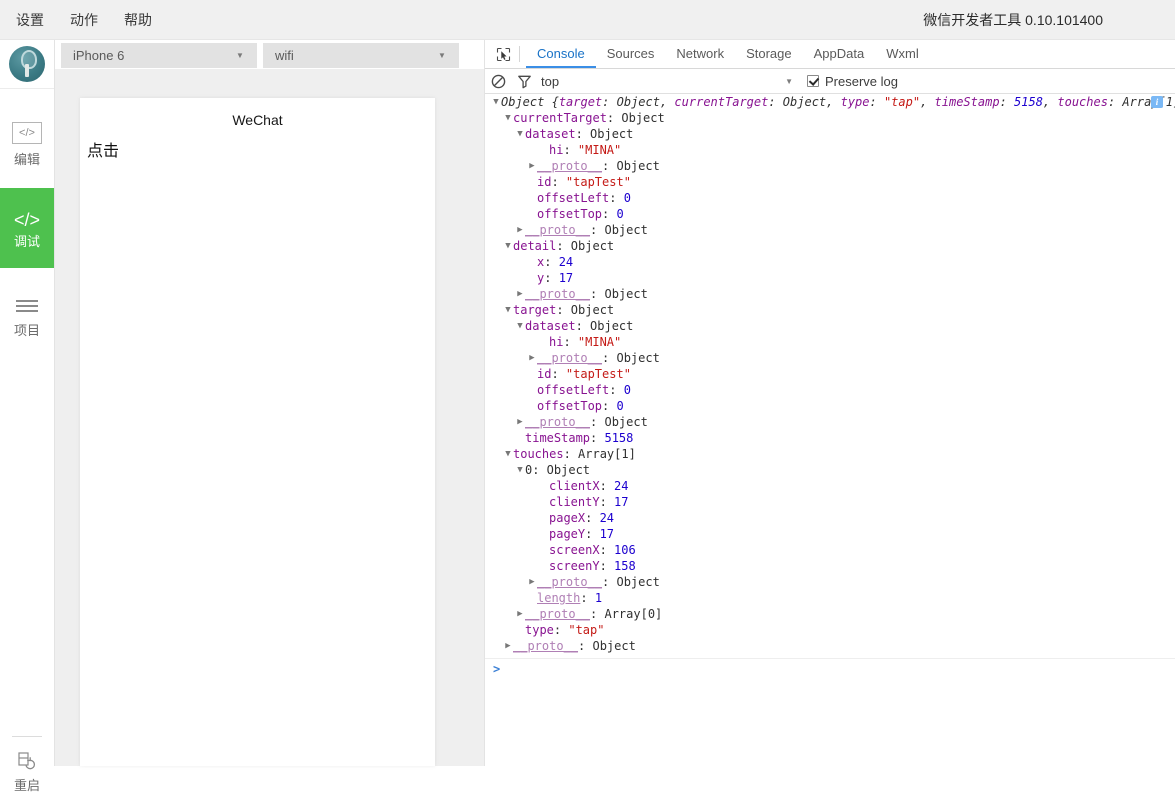  What do you see at coordinates (830, 118) in the screenshot?
I see `console-line: currentTarget: Object` at bounding box center [830, 118].